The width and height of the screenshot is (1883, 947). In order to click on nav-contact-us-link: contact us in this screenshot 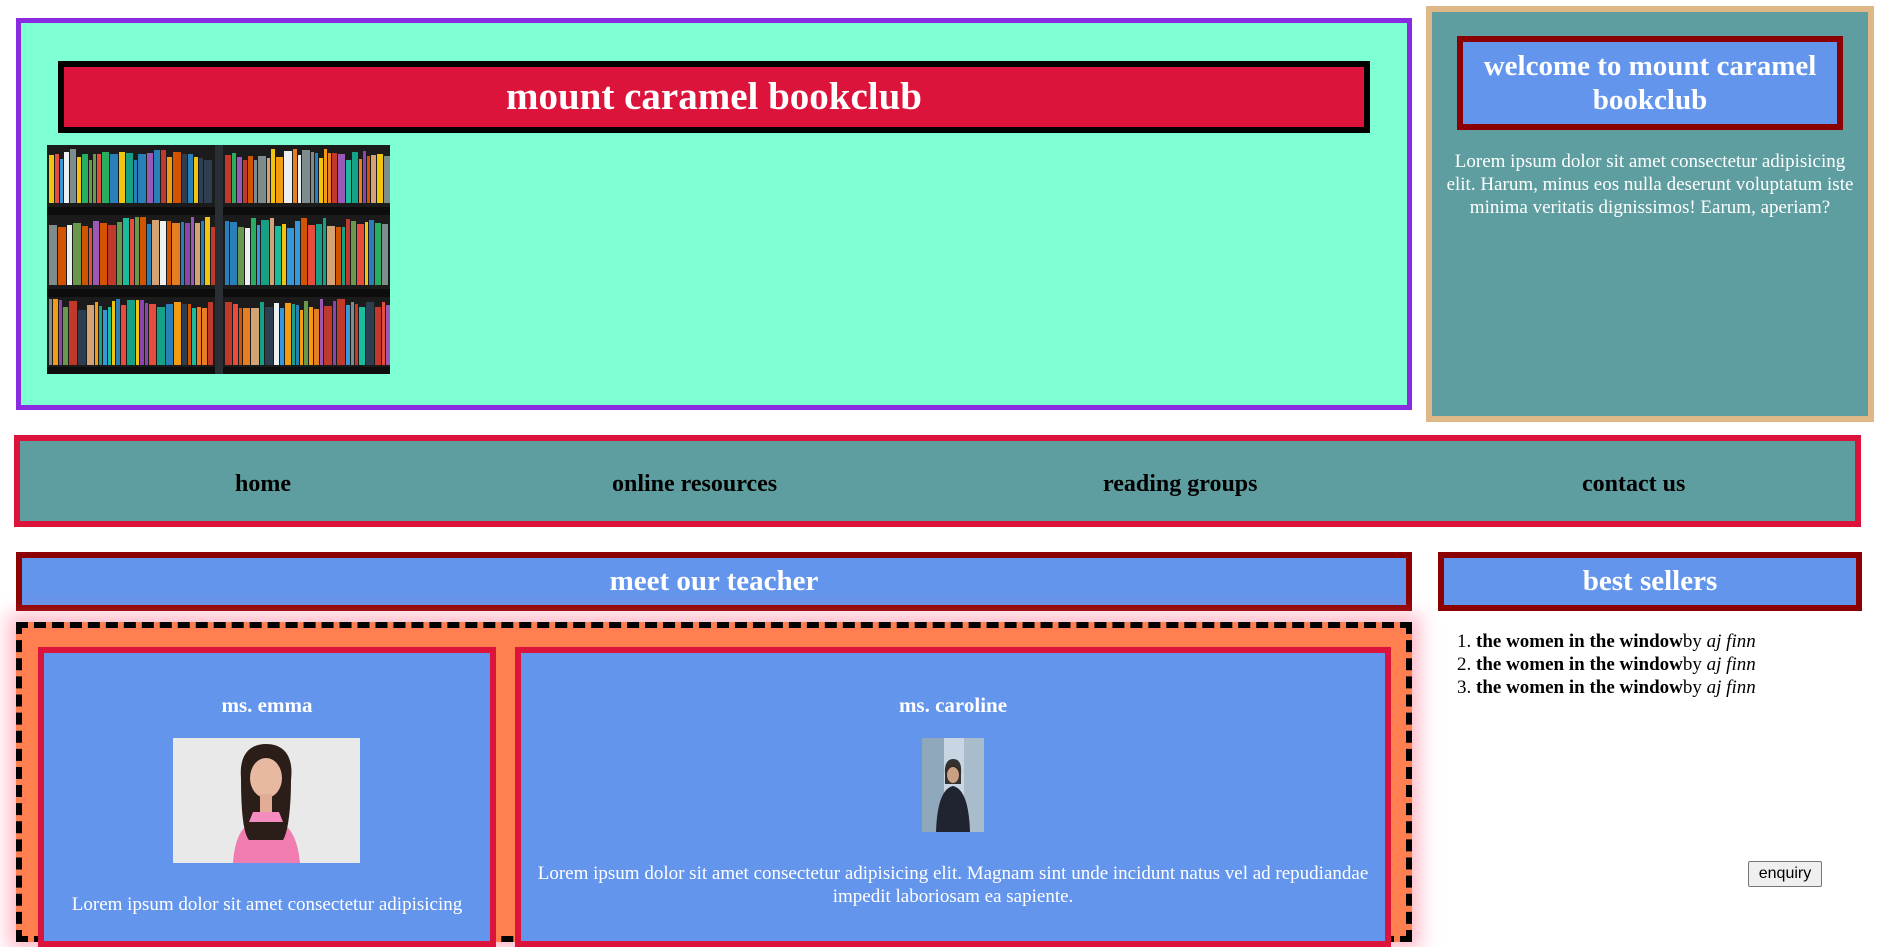, I will do `click(1633, 484)`.